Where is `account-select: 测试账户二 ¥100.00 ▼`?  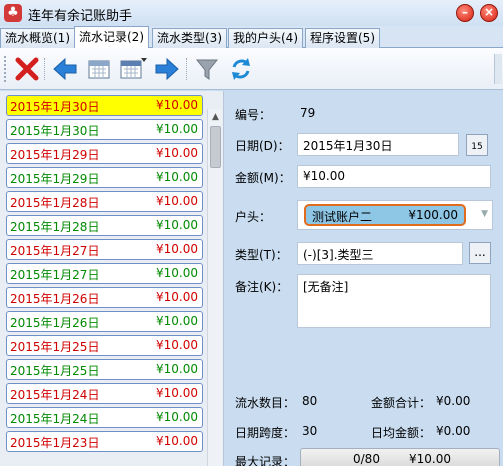
account-select: 测试账户二 ¥100.00 ▼ is located at coordinates (395, 215).